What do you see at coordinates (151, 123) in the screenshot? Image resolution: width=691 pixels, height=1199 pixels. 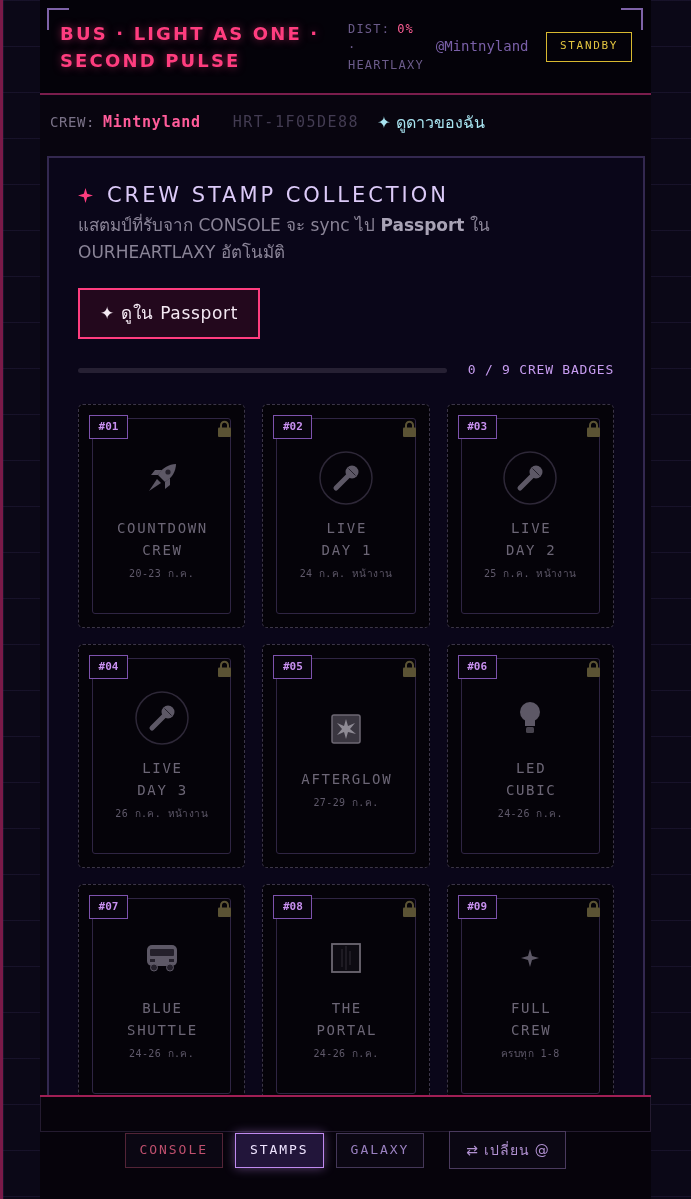 I see `crew-name: Mintnyland` at bounding box center [151, 123].